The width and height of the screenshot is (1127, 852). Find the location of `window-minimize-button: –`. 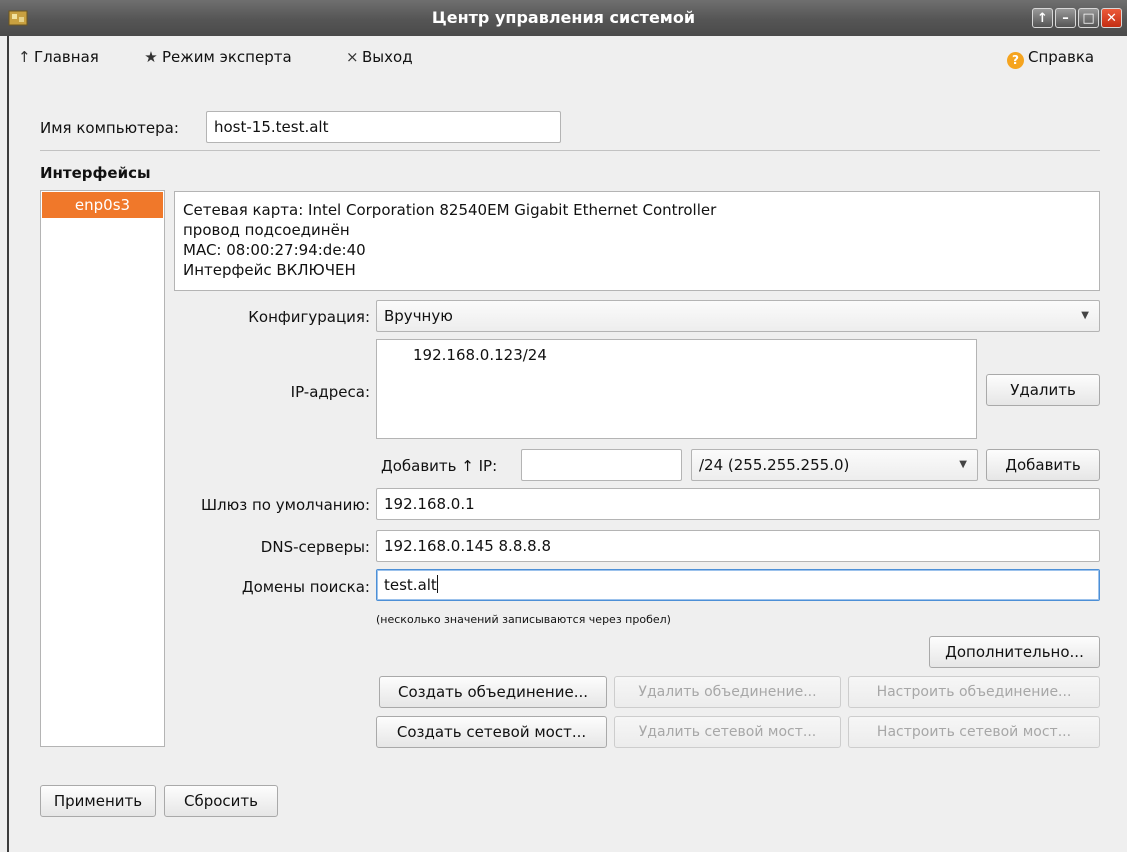

window-minimize-button: – is located at coordinates (1065, 18).